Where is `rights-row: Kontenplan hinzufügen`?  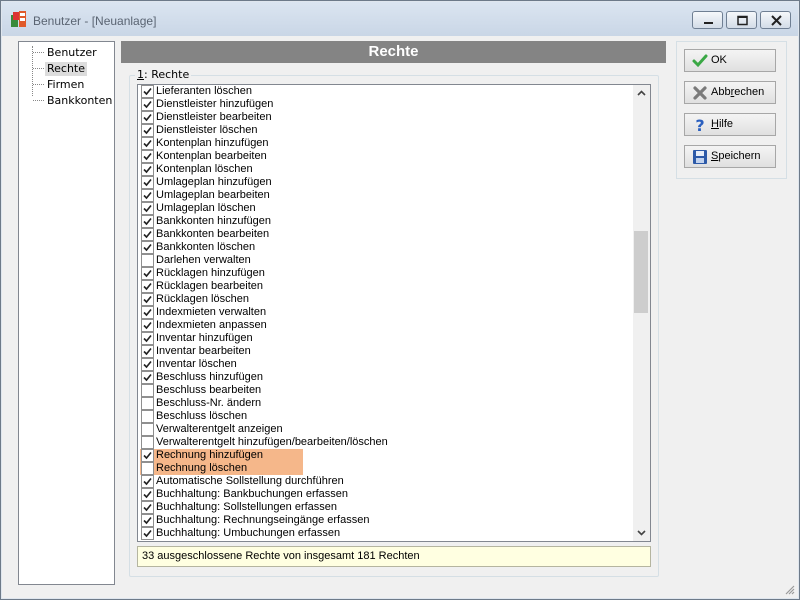 rights-row: Kontenplan hinzufügen is located at coordinates (386, 143).